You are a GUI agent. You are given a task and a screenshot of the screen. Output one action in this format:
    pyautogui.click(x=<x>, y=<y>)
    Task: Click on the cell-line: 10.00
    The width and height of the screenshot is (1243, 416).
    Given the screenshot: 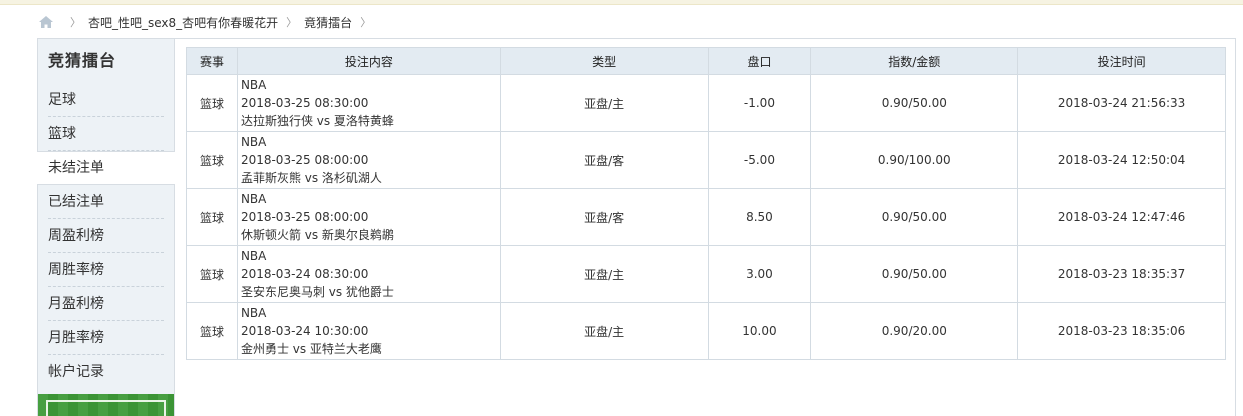 What is the action you would take?
    pyautogui.click(x=759, y=331)
    